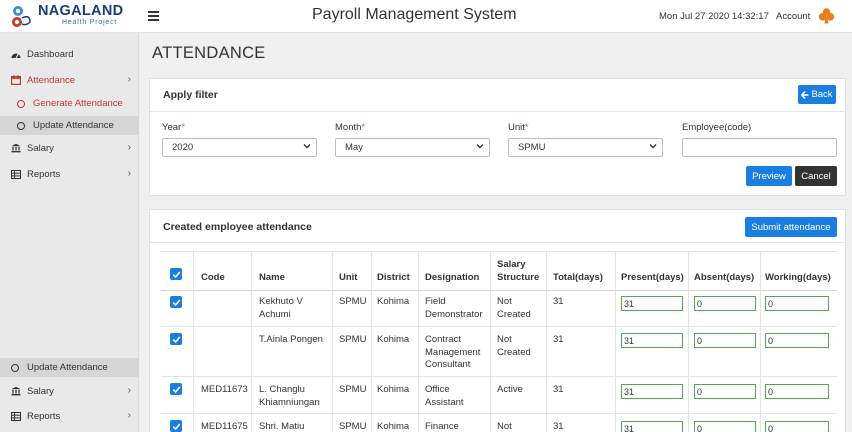  What do you see at coordinates (354, 147) in the screenshot?
I see `month-select-value: May` at bounding box center [354, 147].